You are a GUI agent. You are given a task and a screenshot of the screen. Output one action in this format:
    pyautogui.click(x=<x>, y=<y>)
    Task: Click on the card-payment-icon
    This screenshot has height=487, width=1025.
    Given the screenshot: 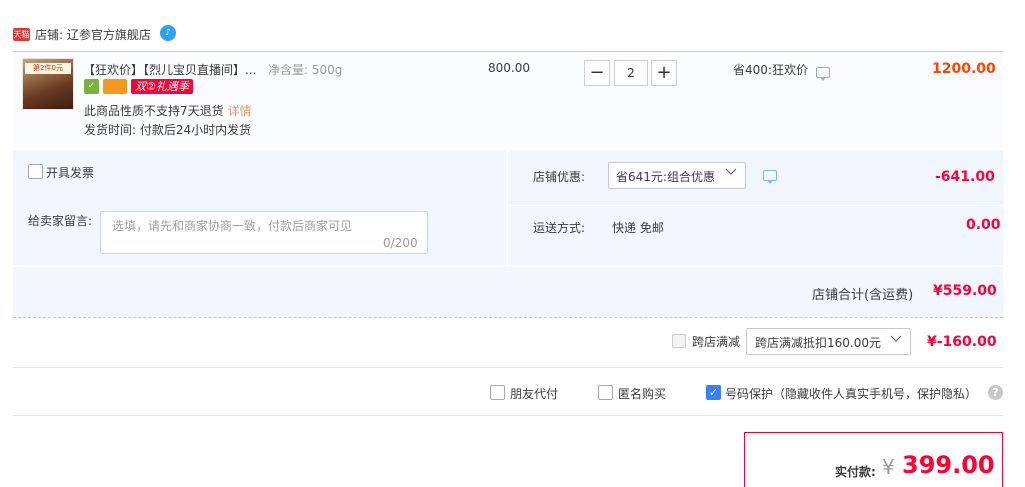 What is the action you would take?
    pyautogui.click(x=115, y=86)
    